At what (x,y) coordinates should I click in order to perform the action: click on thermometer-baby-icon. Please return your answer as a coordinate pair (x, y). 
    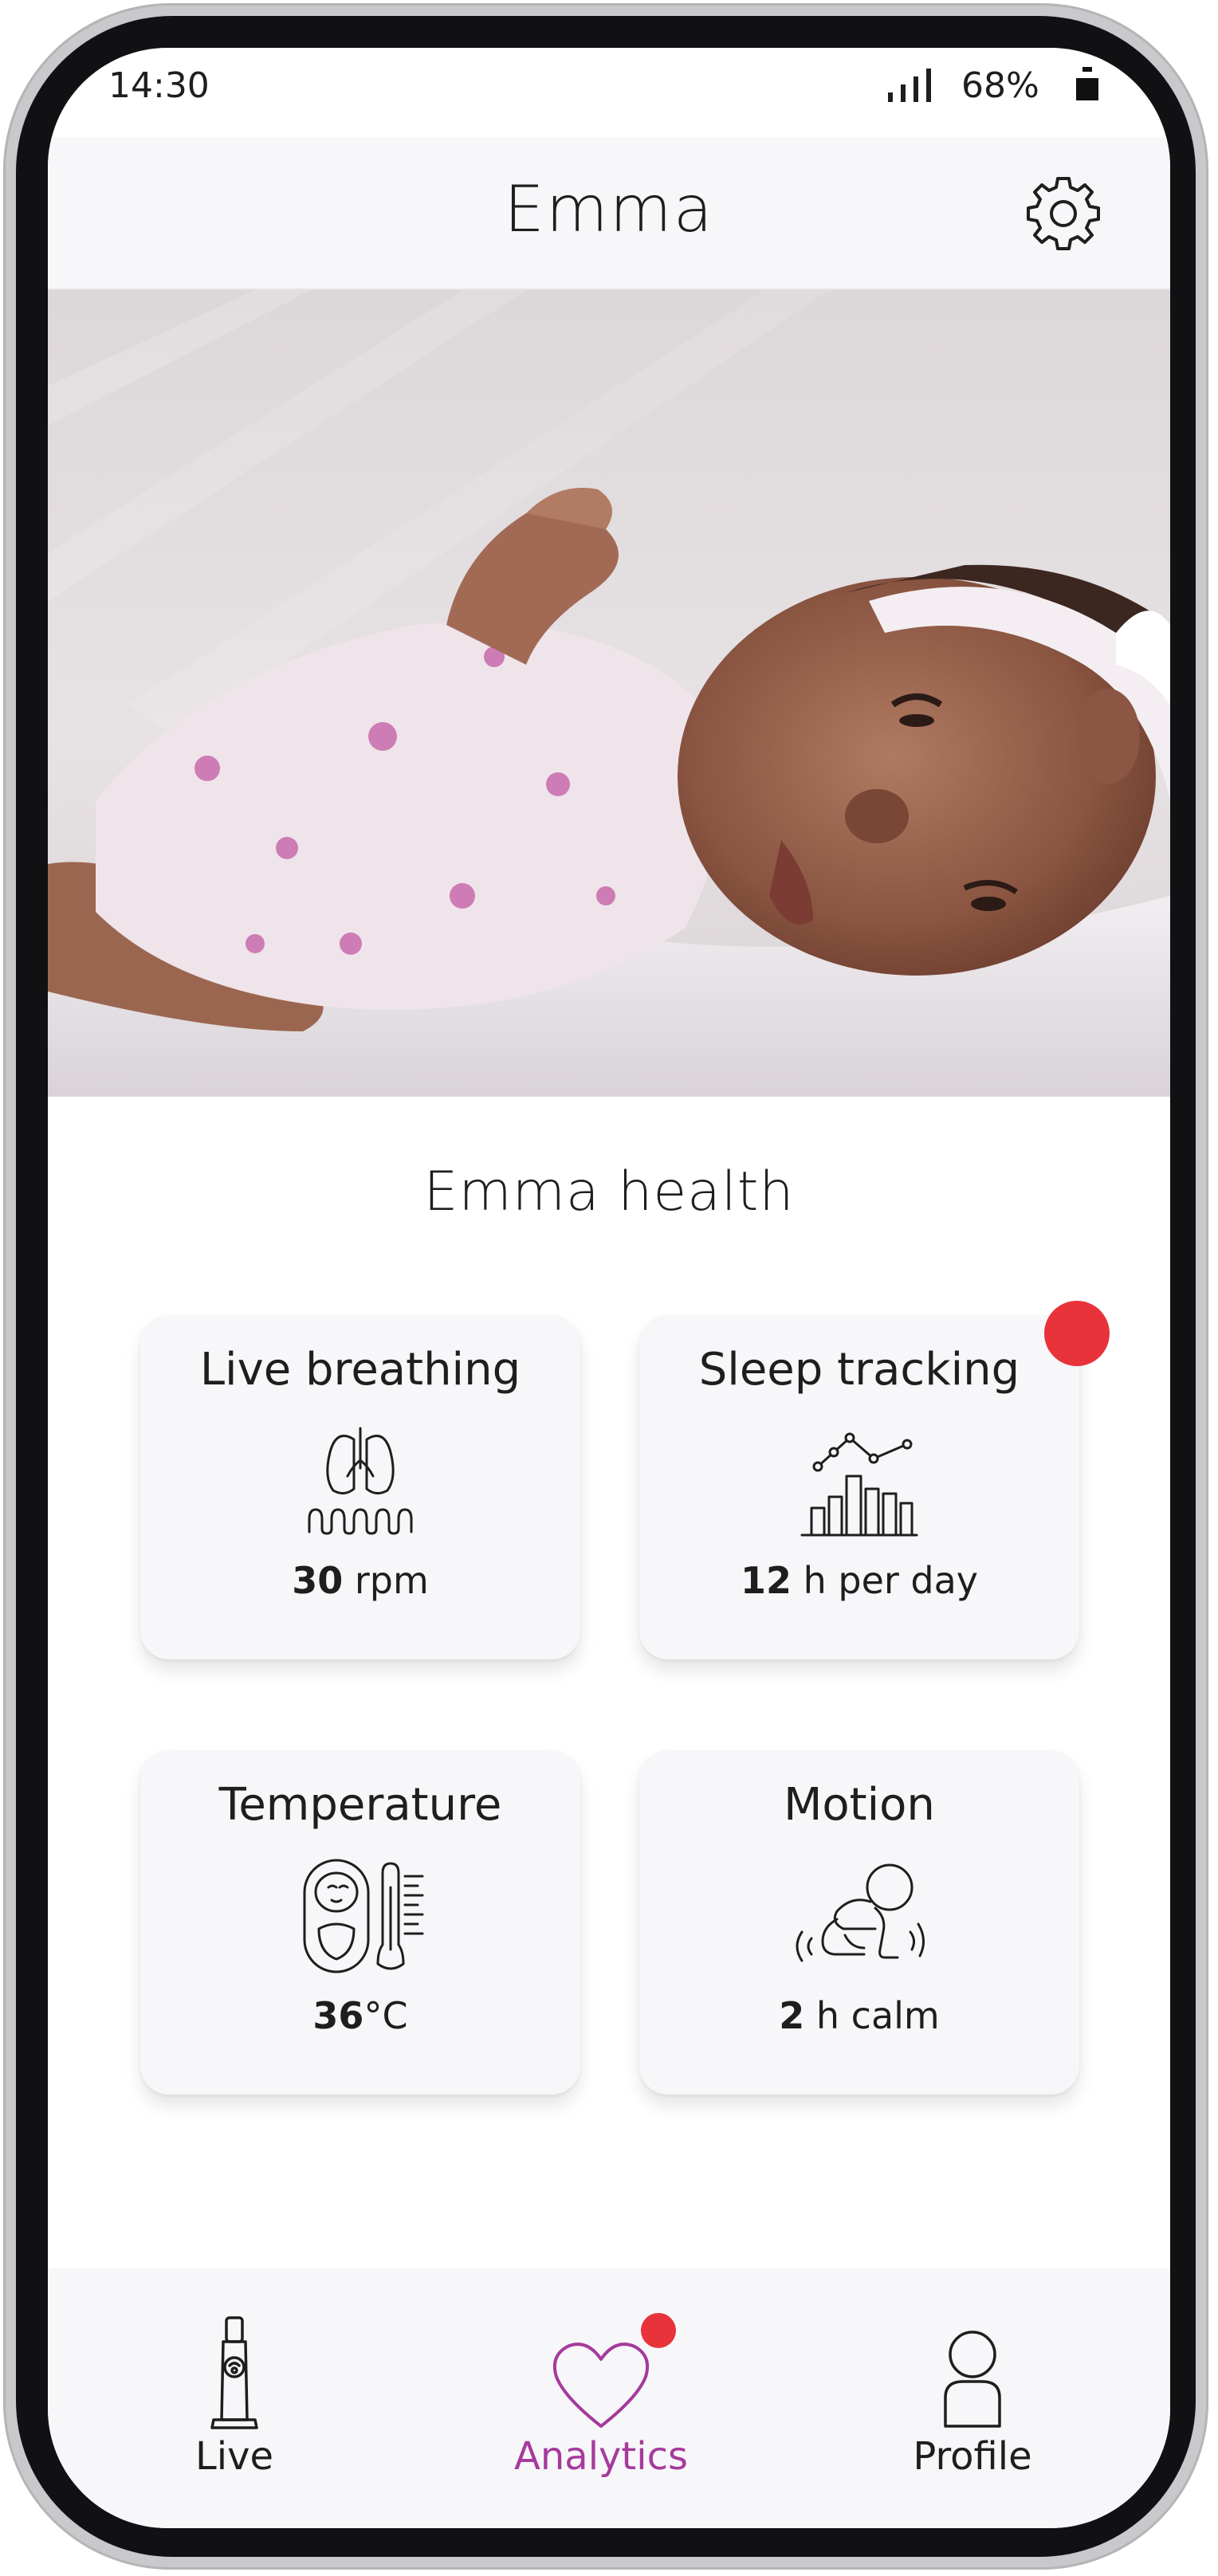
    Looking at the image, I should click on (363, 1916).